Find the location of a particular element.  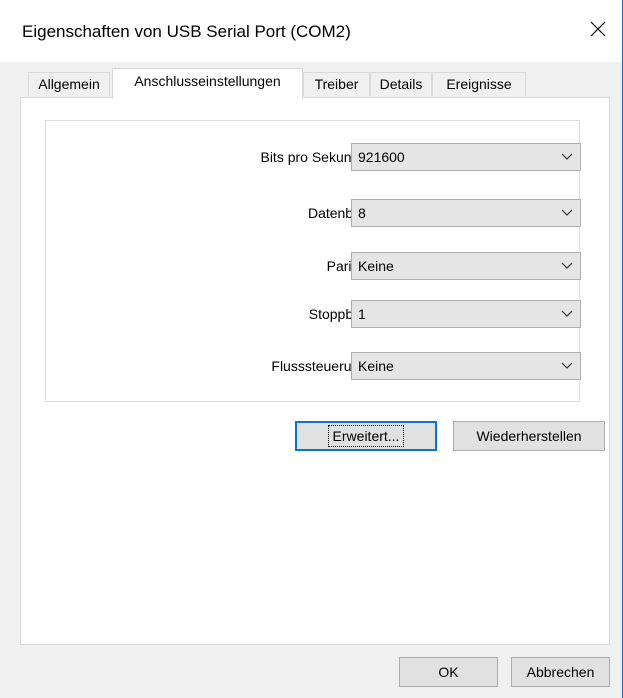

ok-button: OK is located at coordinates (448, 672).